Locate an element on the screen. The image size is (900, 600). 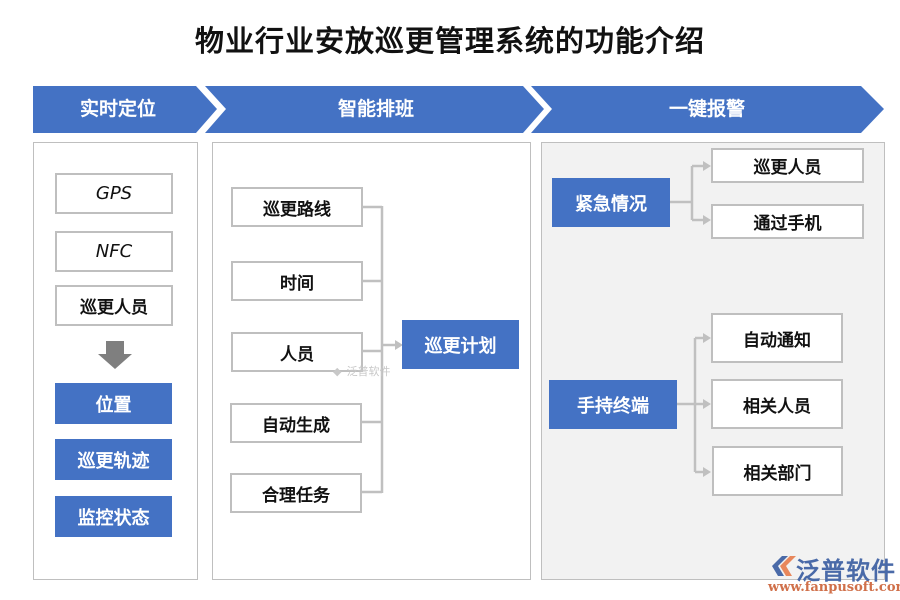
watermark-text: 泛普软件 is located at coordinates (368, 371).